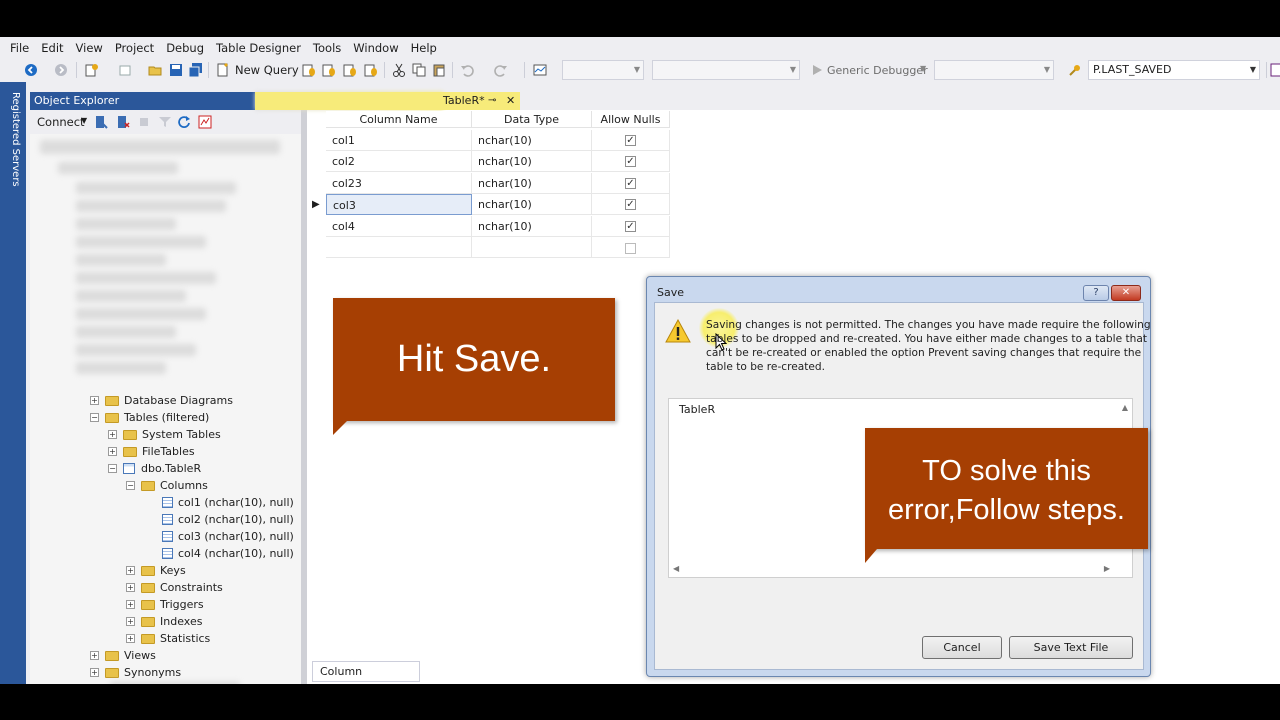 This screenshot has width=1280, height=720. What do you see at coordinates (19, 48) in the screenshot?
I see `menu-file: File` at bounding box center [19, 48].